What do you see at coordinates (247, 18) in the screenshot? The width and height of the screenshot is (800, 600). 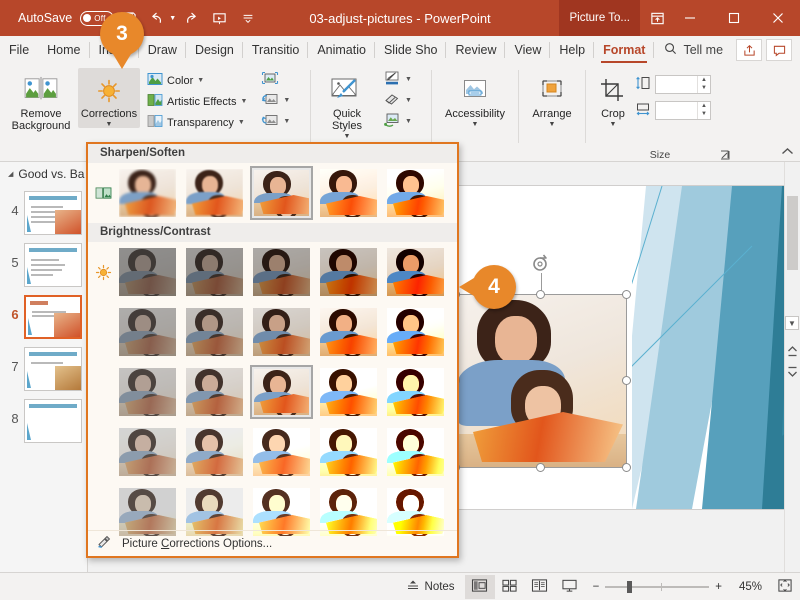 I see `customize-qat-icon` at bounding box center [247, 18].